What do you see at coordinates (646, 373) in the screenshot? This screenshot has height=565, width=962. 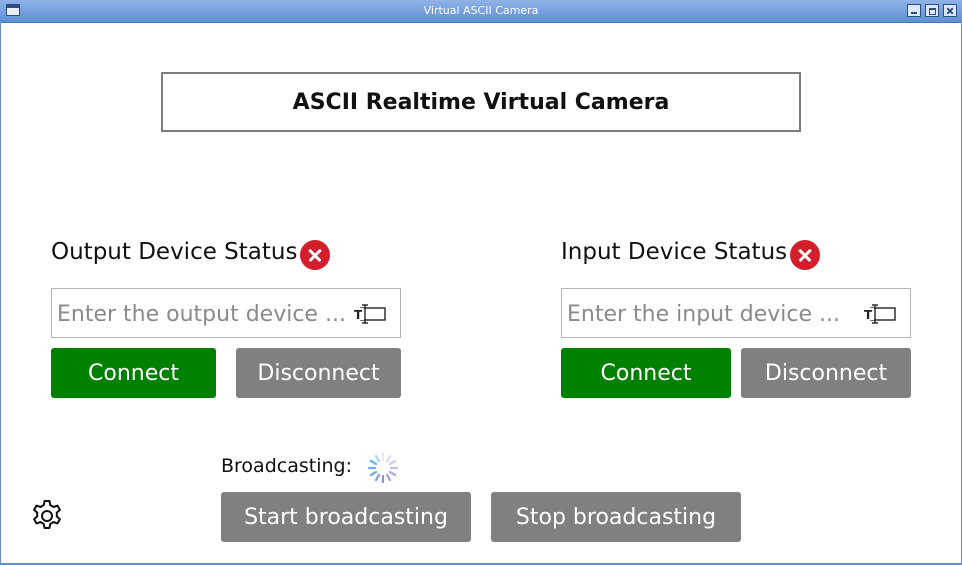 I see `input-connect-button: Connect` at bounding box center [646, 373].